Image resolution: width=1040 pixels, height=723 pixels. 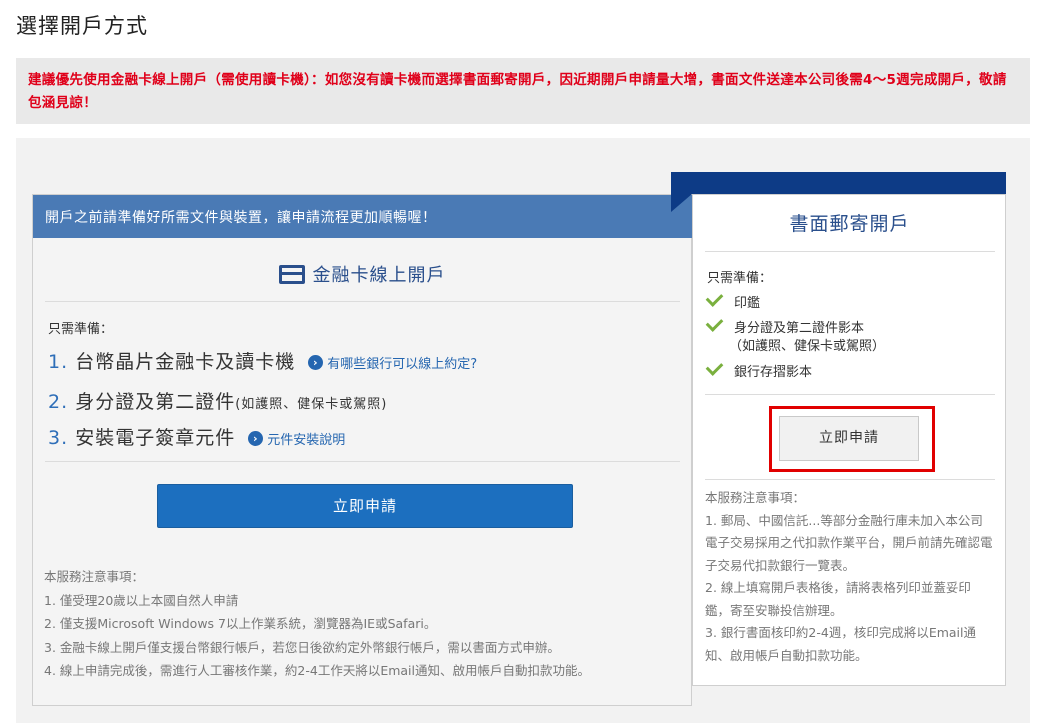 I want to click on requirement-text: 台幣晶片金融卡及讀卡機, so click(x=185, y=362).